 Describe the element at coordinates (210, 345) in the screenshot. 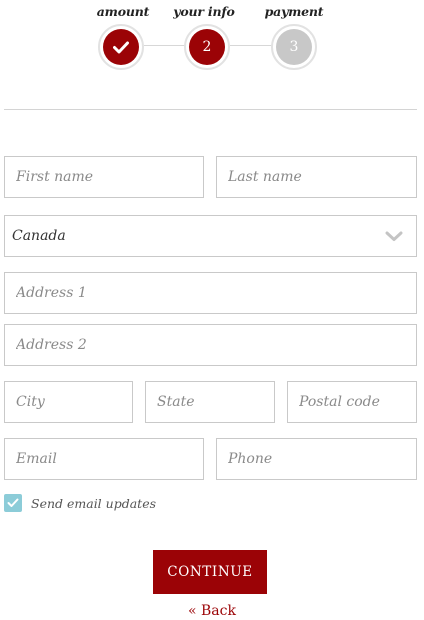

I see `address2-field` at that location.